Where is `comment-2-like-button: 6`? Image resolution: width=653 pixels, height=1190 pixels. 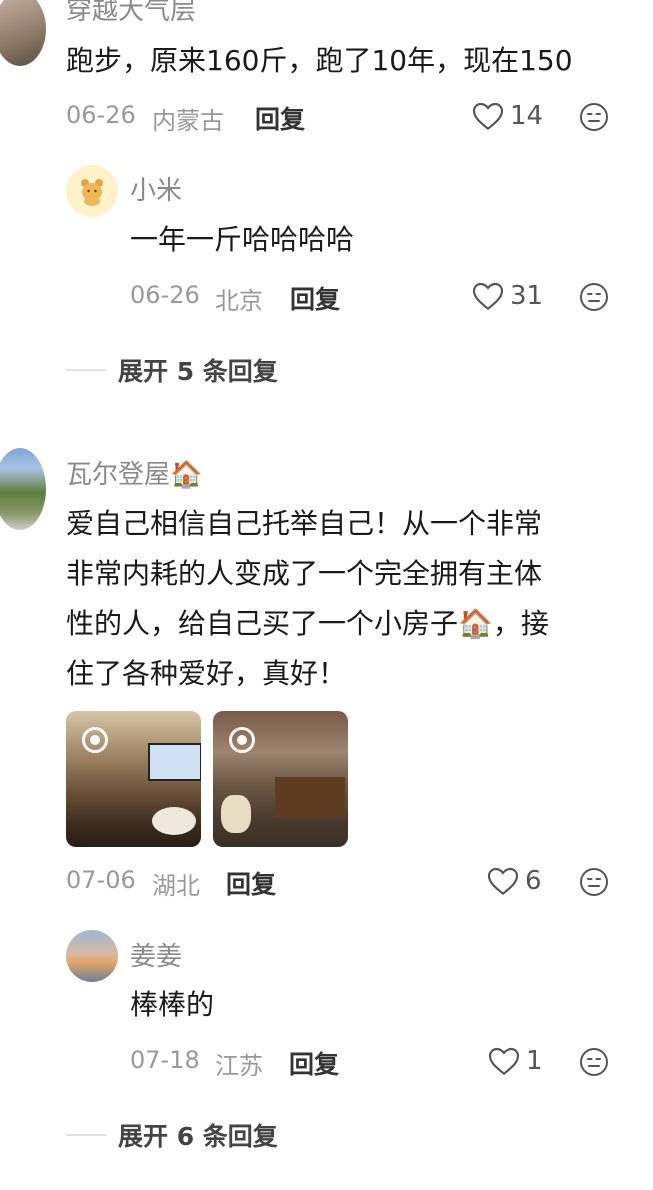 comment-2-like-button: 6 is located at coordinates (514, 881).